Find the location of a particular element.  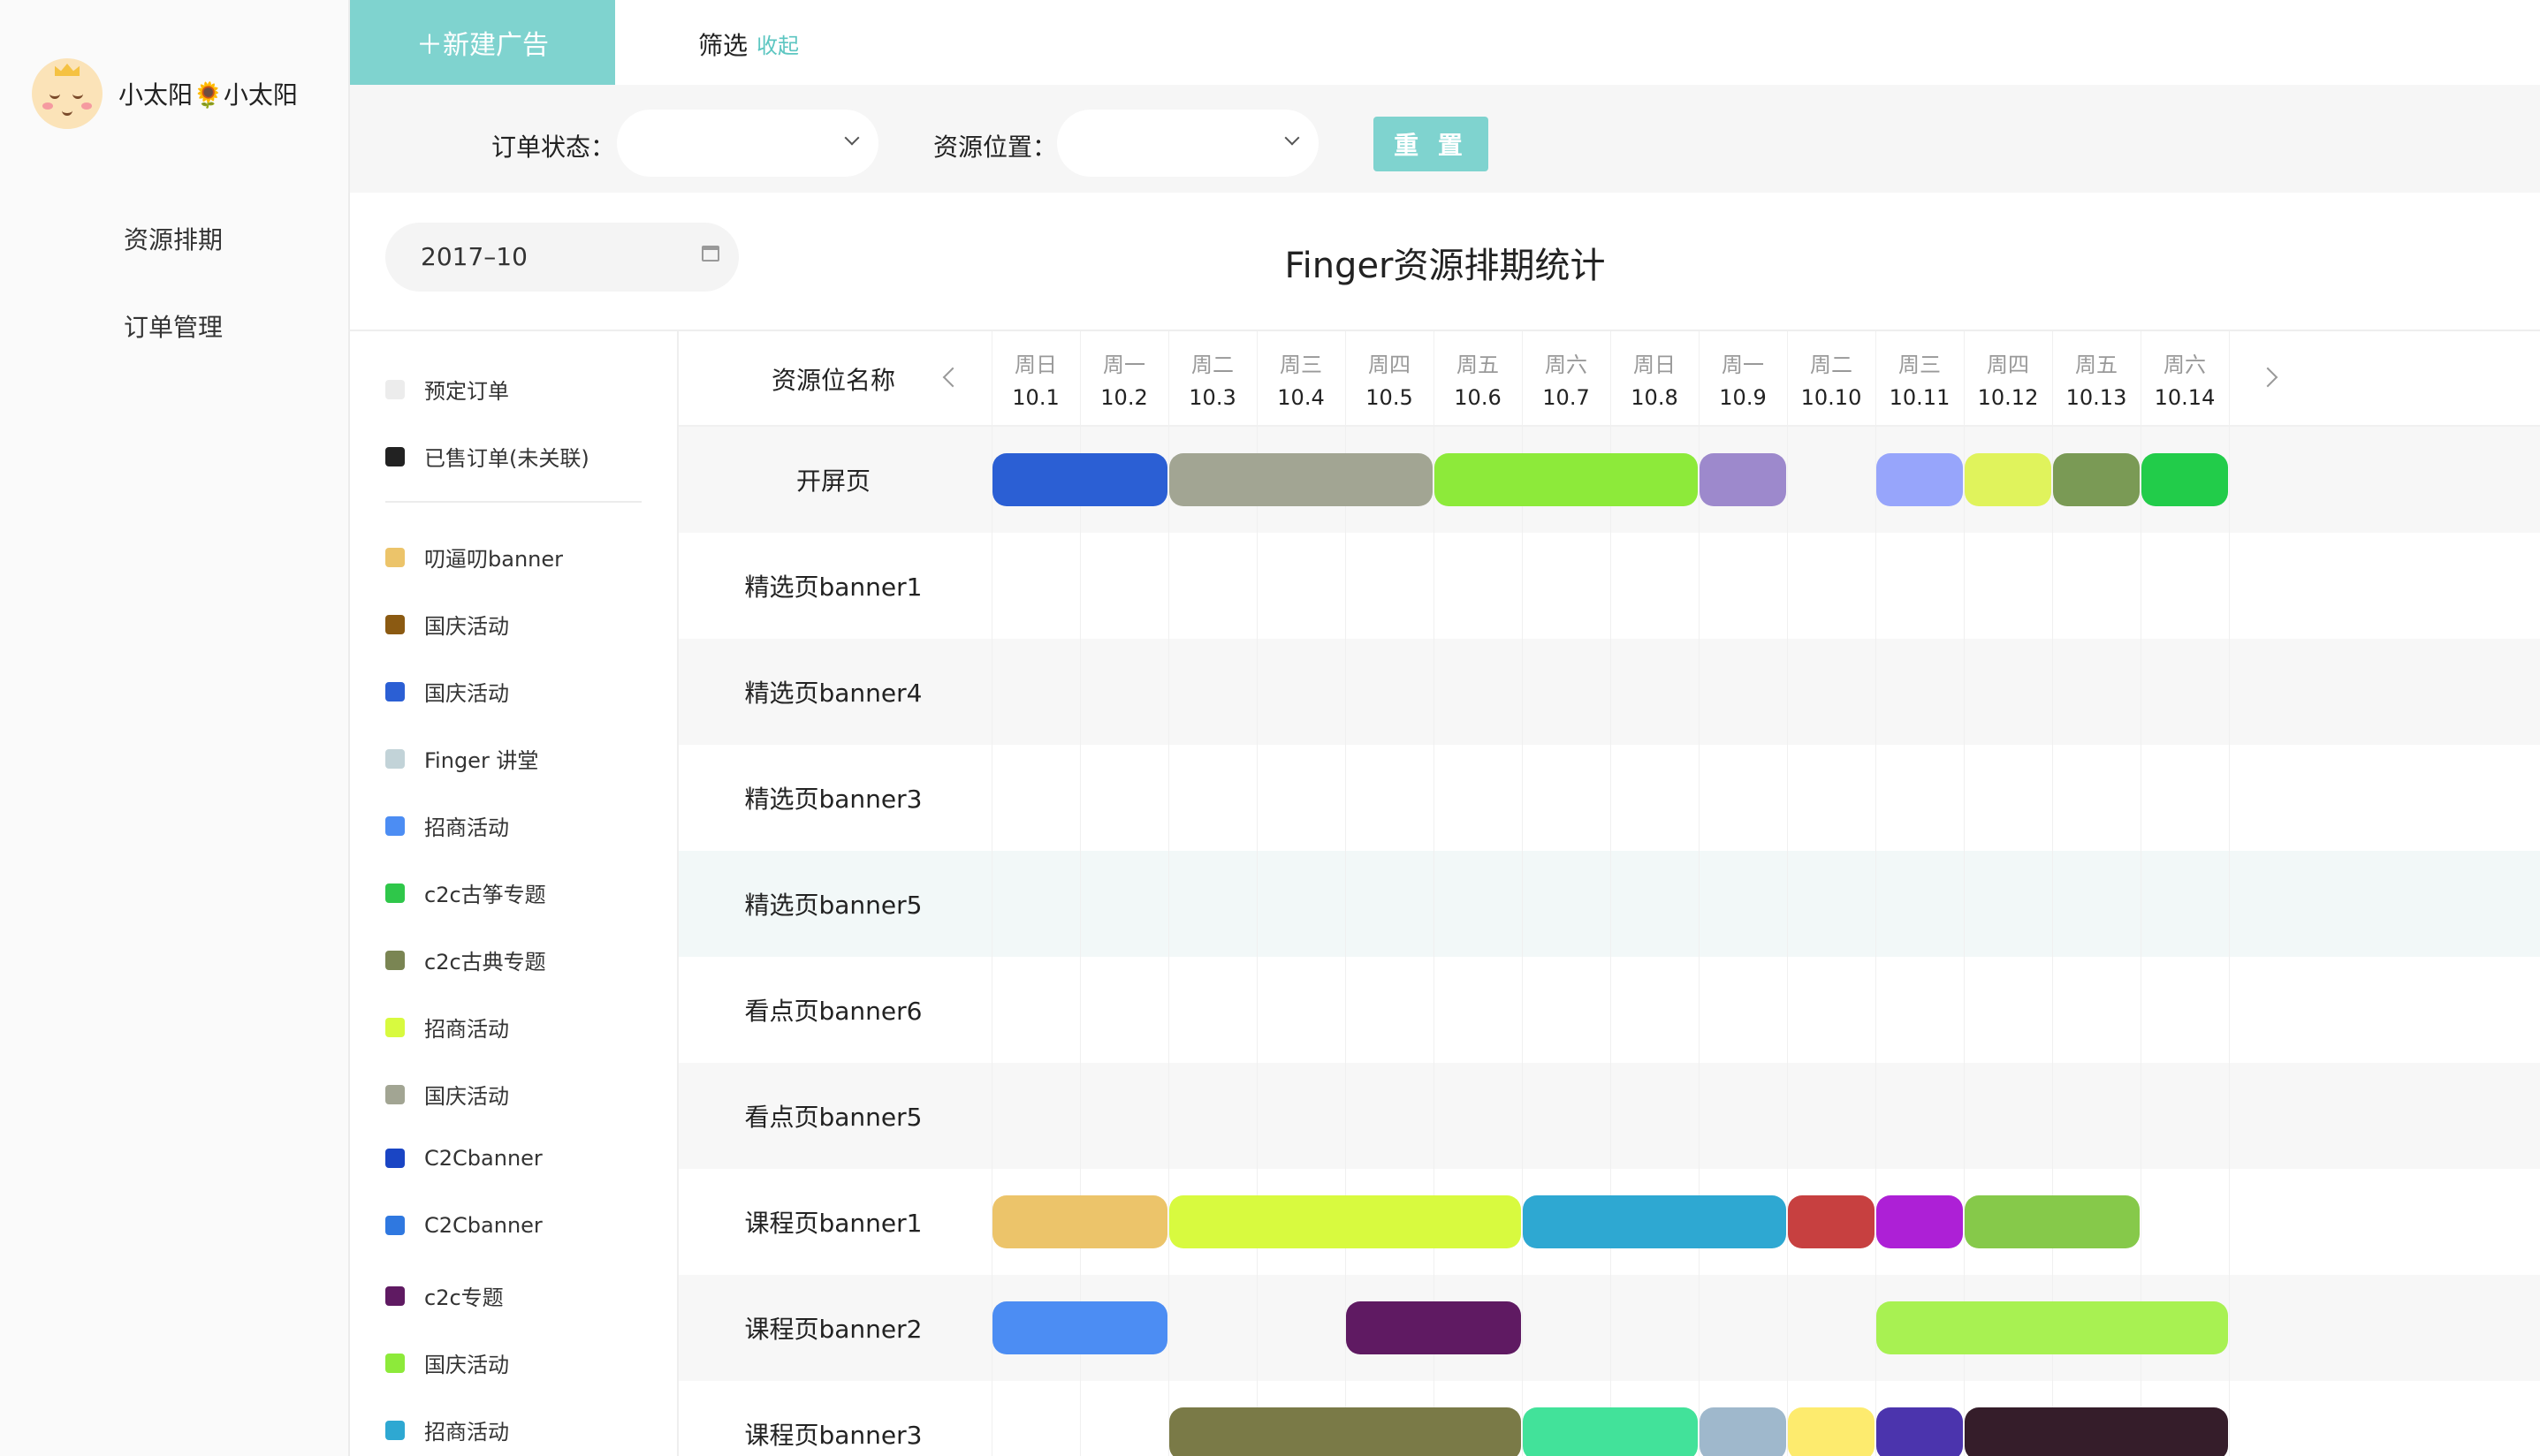

username: 小太阳🌻小太阳 is located at coordinates (208, 95).